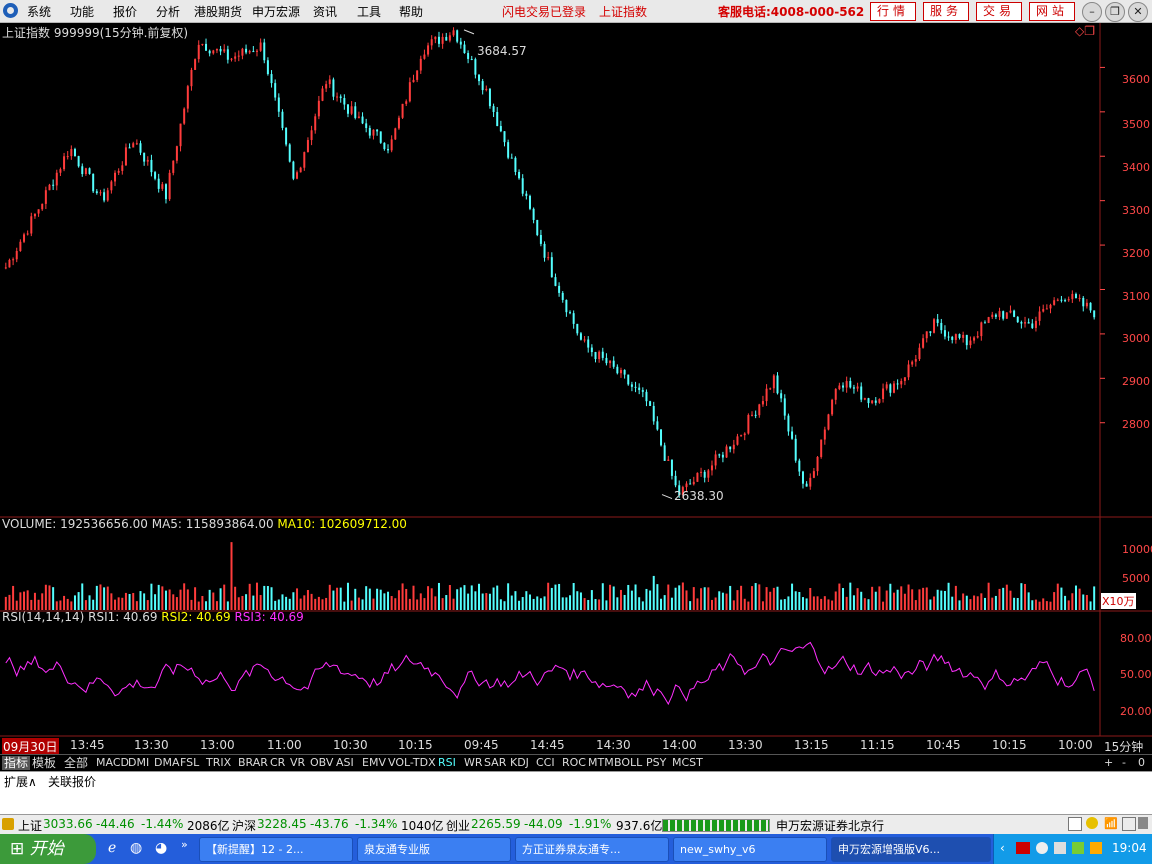 Image resolution: width=1152 pixels, height=864 pixels. What do you see at coordinates (434, 849) in the screenshot?
I see `task-quanyoutong: 泉友通专业版` at bounding box center [434, 849].